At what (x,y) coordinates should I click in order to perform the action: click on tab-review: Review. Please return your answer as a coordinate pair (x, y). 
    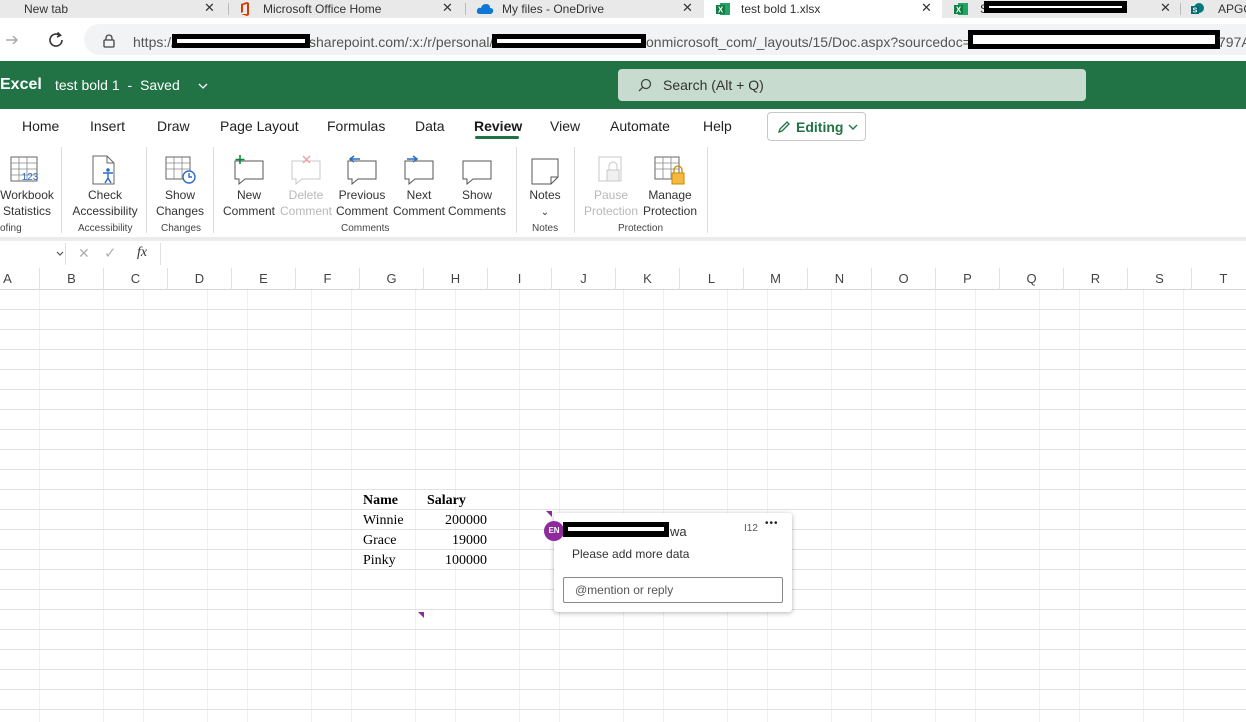
    Looking at the image, I should click on (498, 126).